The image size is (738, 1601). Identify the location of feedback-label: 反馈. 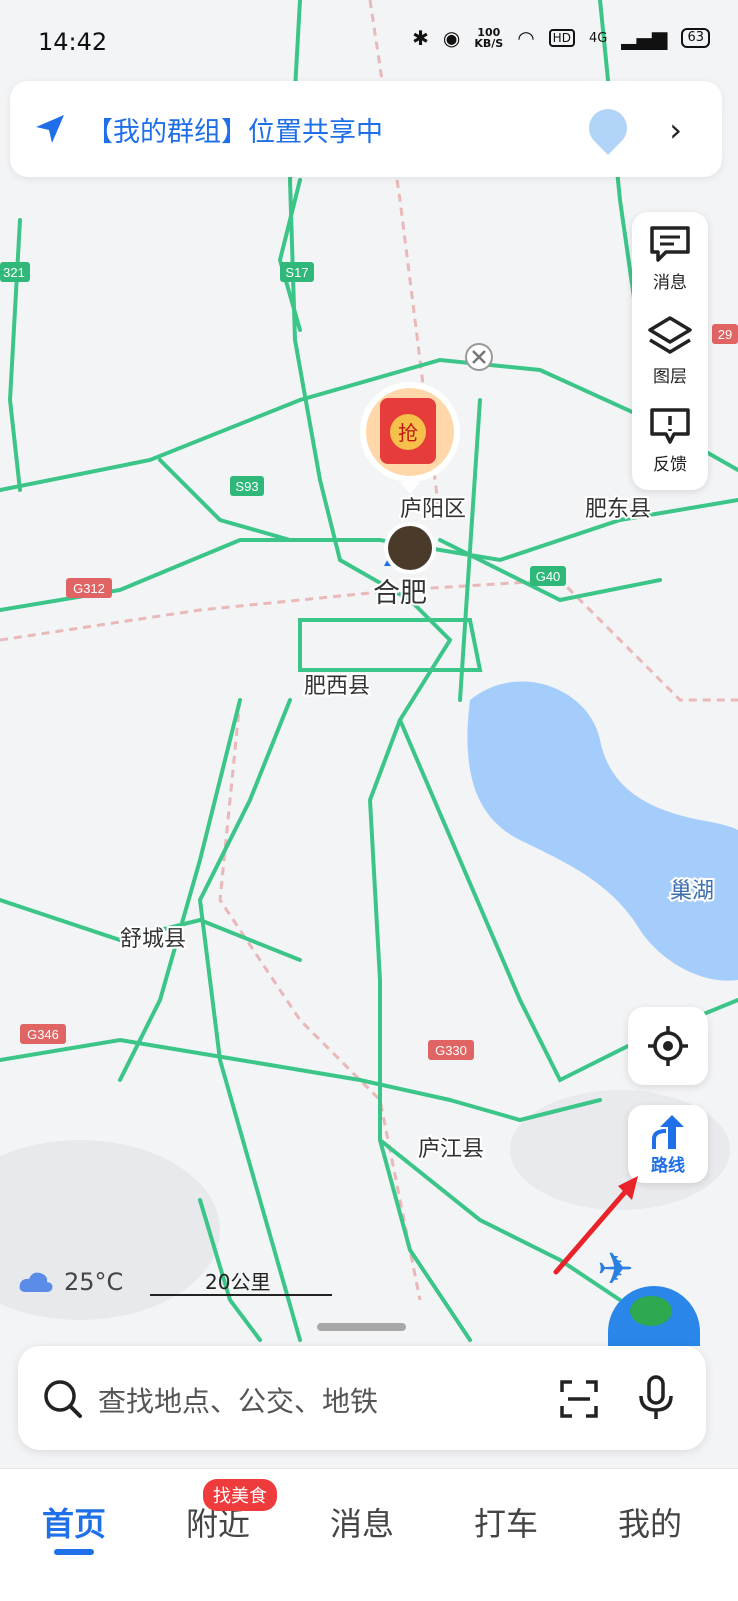
(670, 465).